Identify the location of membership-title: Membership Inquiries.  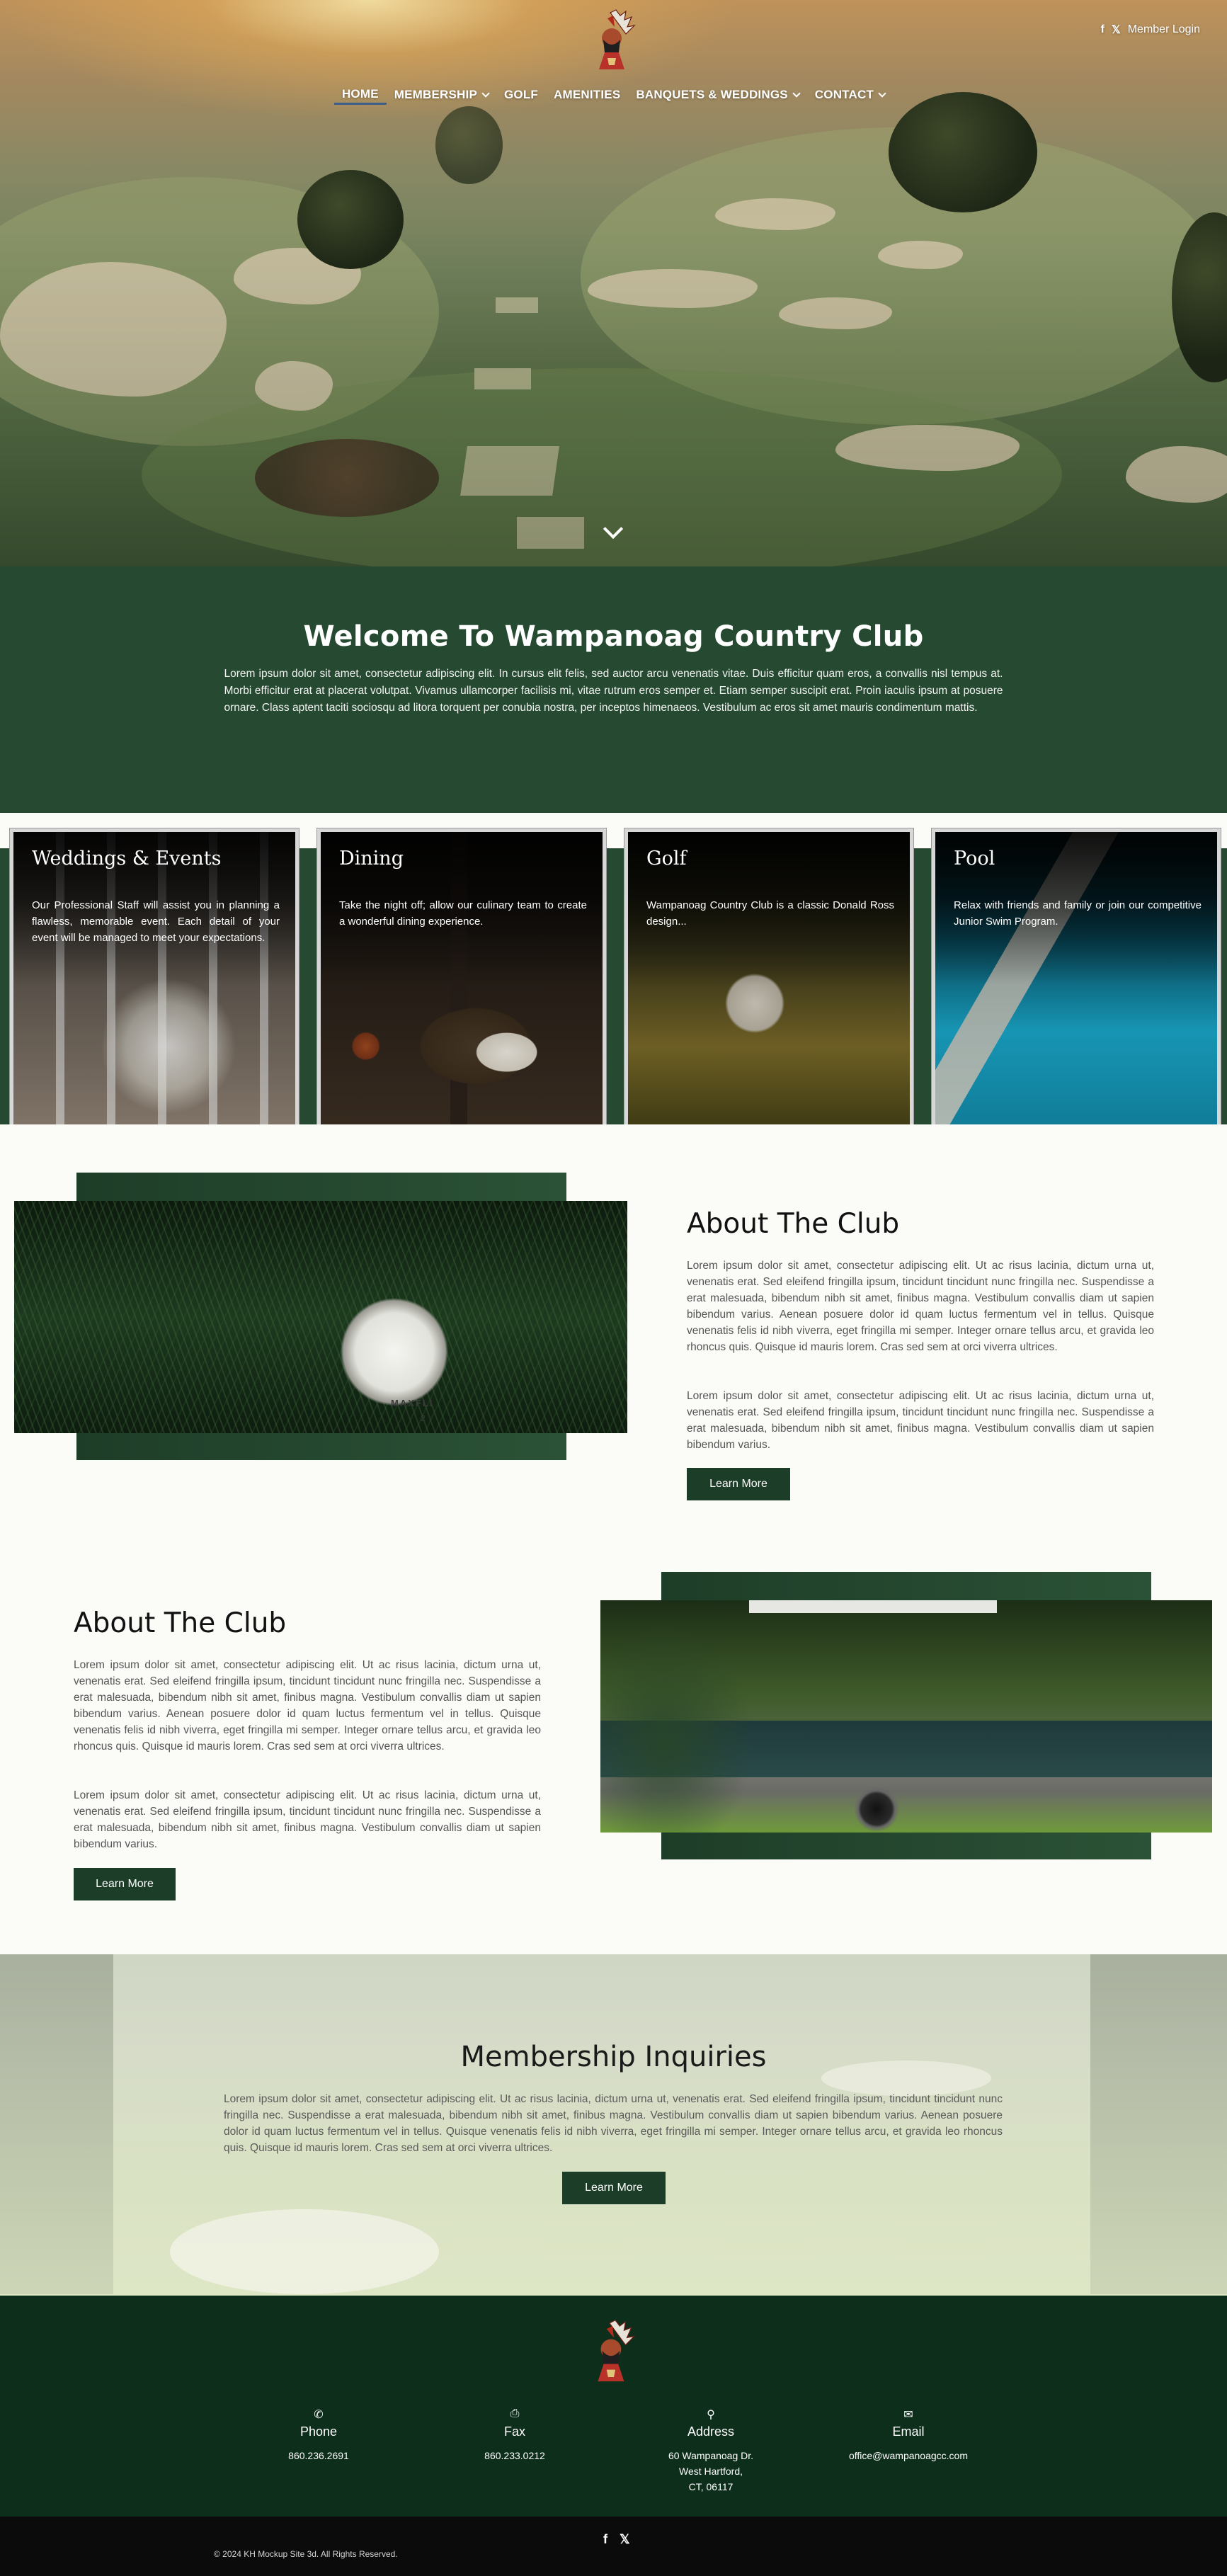
(613, 2057).